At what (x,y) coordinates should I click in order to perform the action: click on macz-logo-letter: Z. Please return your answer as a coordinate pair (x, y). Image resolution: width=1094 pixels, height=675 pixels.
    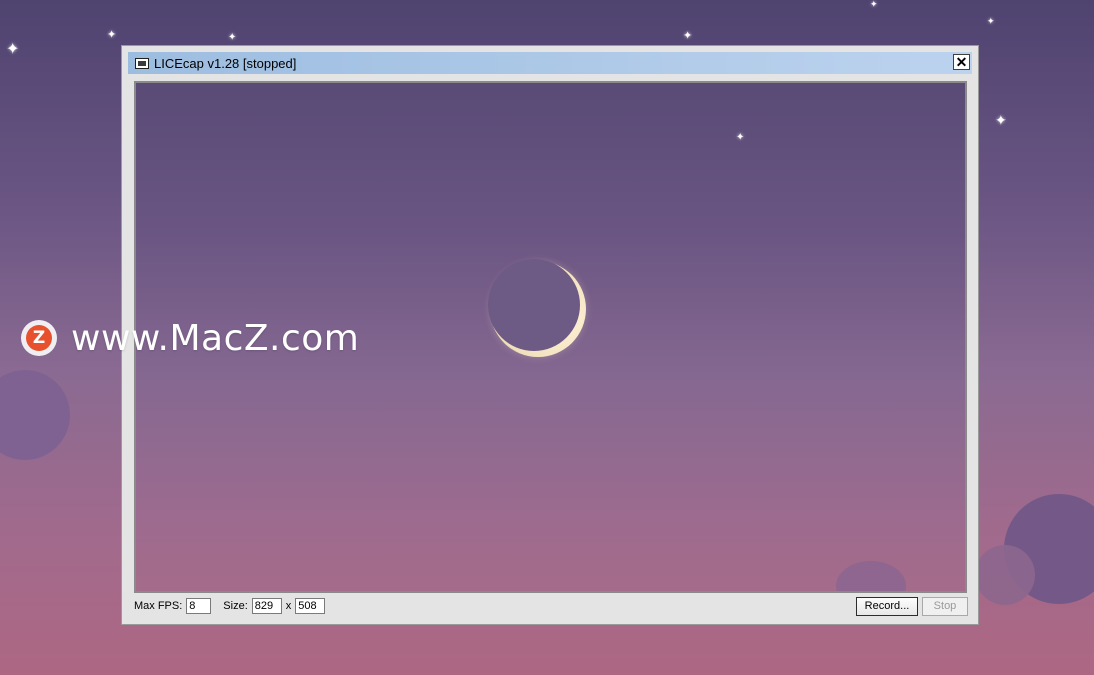
    Looking at the image, I should click on (39, 338).